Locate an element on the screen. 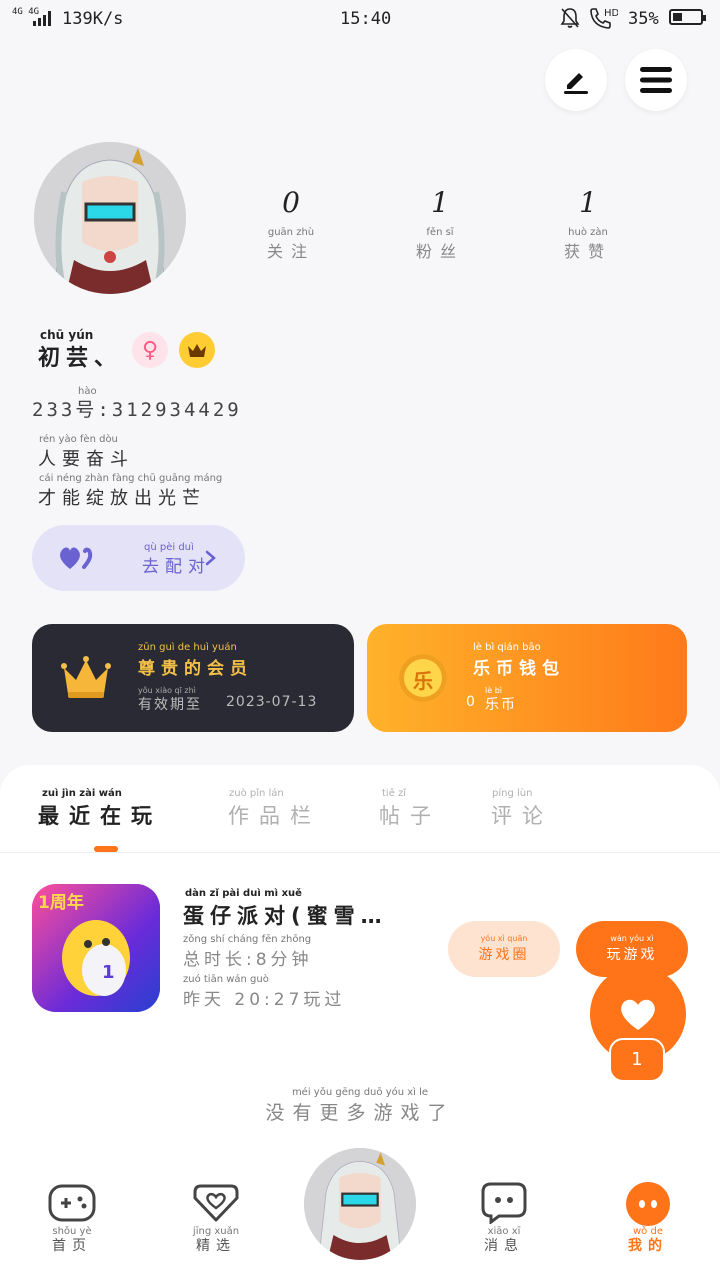  hd-call-icon: HD is located at coordinates (604, 18).